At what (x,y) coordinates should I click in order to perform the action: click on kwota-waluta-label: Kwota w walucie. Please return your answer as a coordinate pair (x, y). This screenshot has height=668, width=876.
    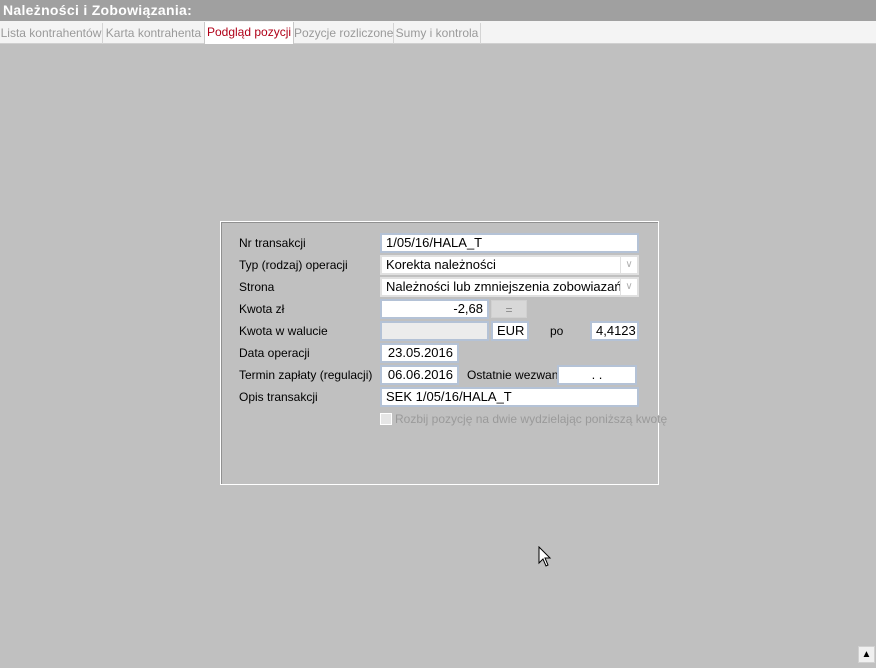
    Looking at the image, I should click on (283, 331).